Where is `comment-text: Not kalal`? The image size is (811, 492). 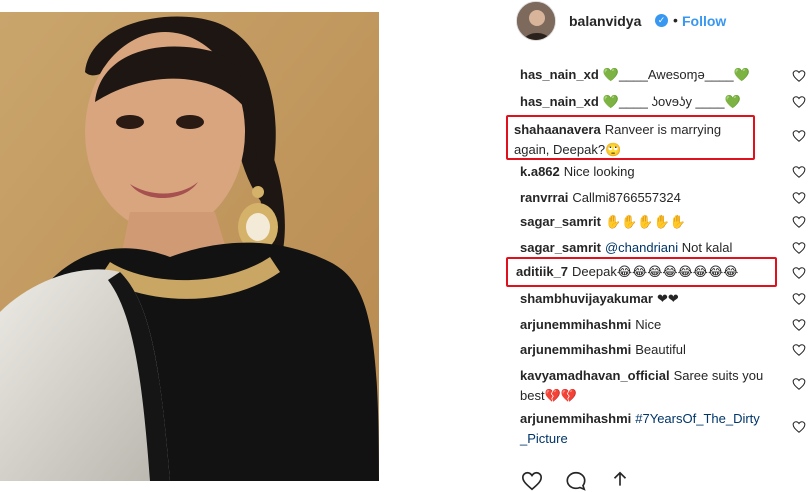
comment-text: Not kalal is located at coordinates (705, 247).